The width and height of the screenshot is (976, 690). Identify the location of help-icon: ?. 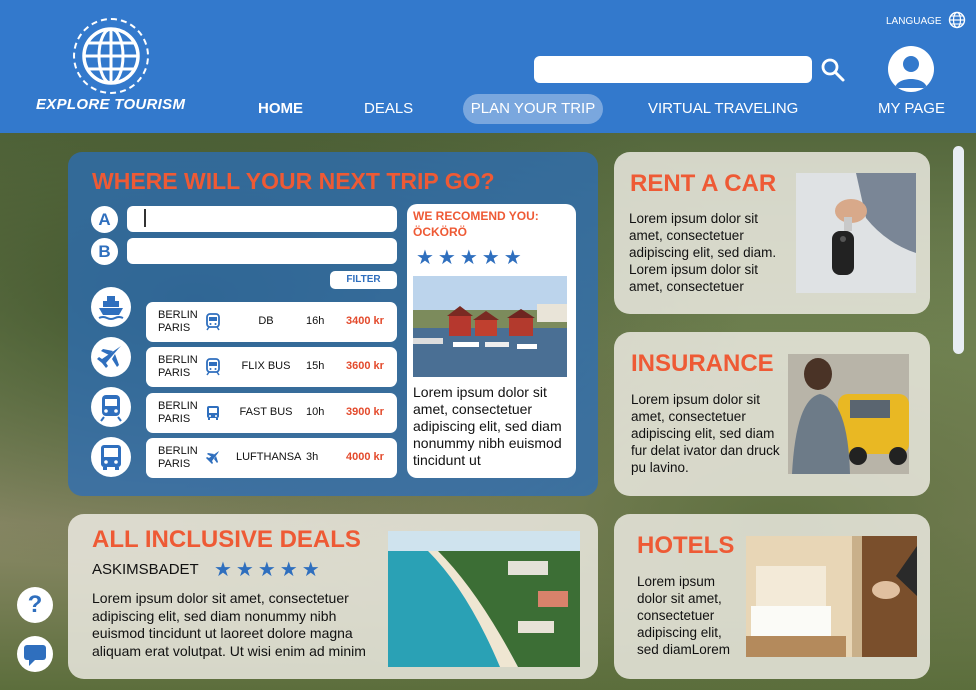
(35, 604).